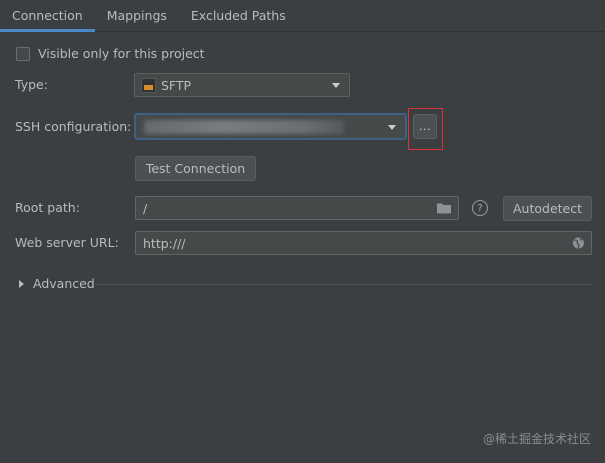 This screenshot has height=463, width=605. Describe the element at coordinates (176, 85) in the screenshot. I see `type-value: SFTP` at that location.